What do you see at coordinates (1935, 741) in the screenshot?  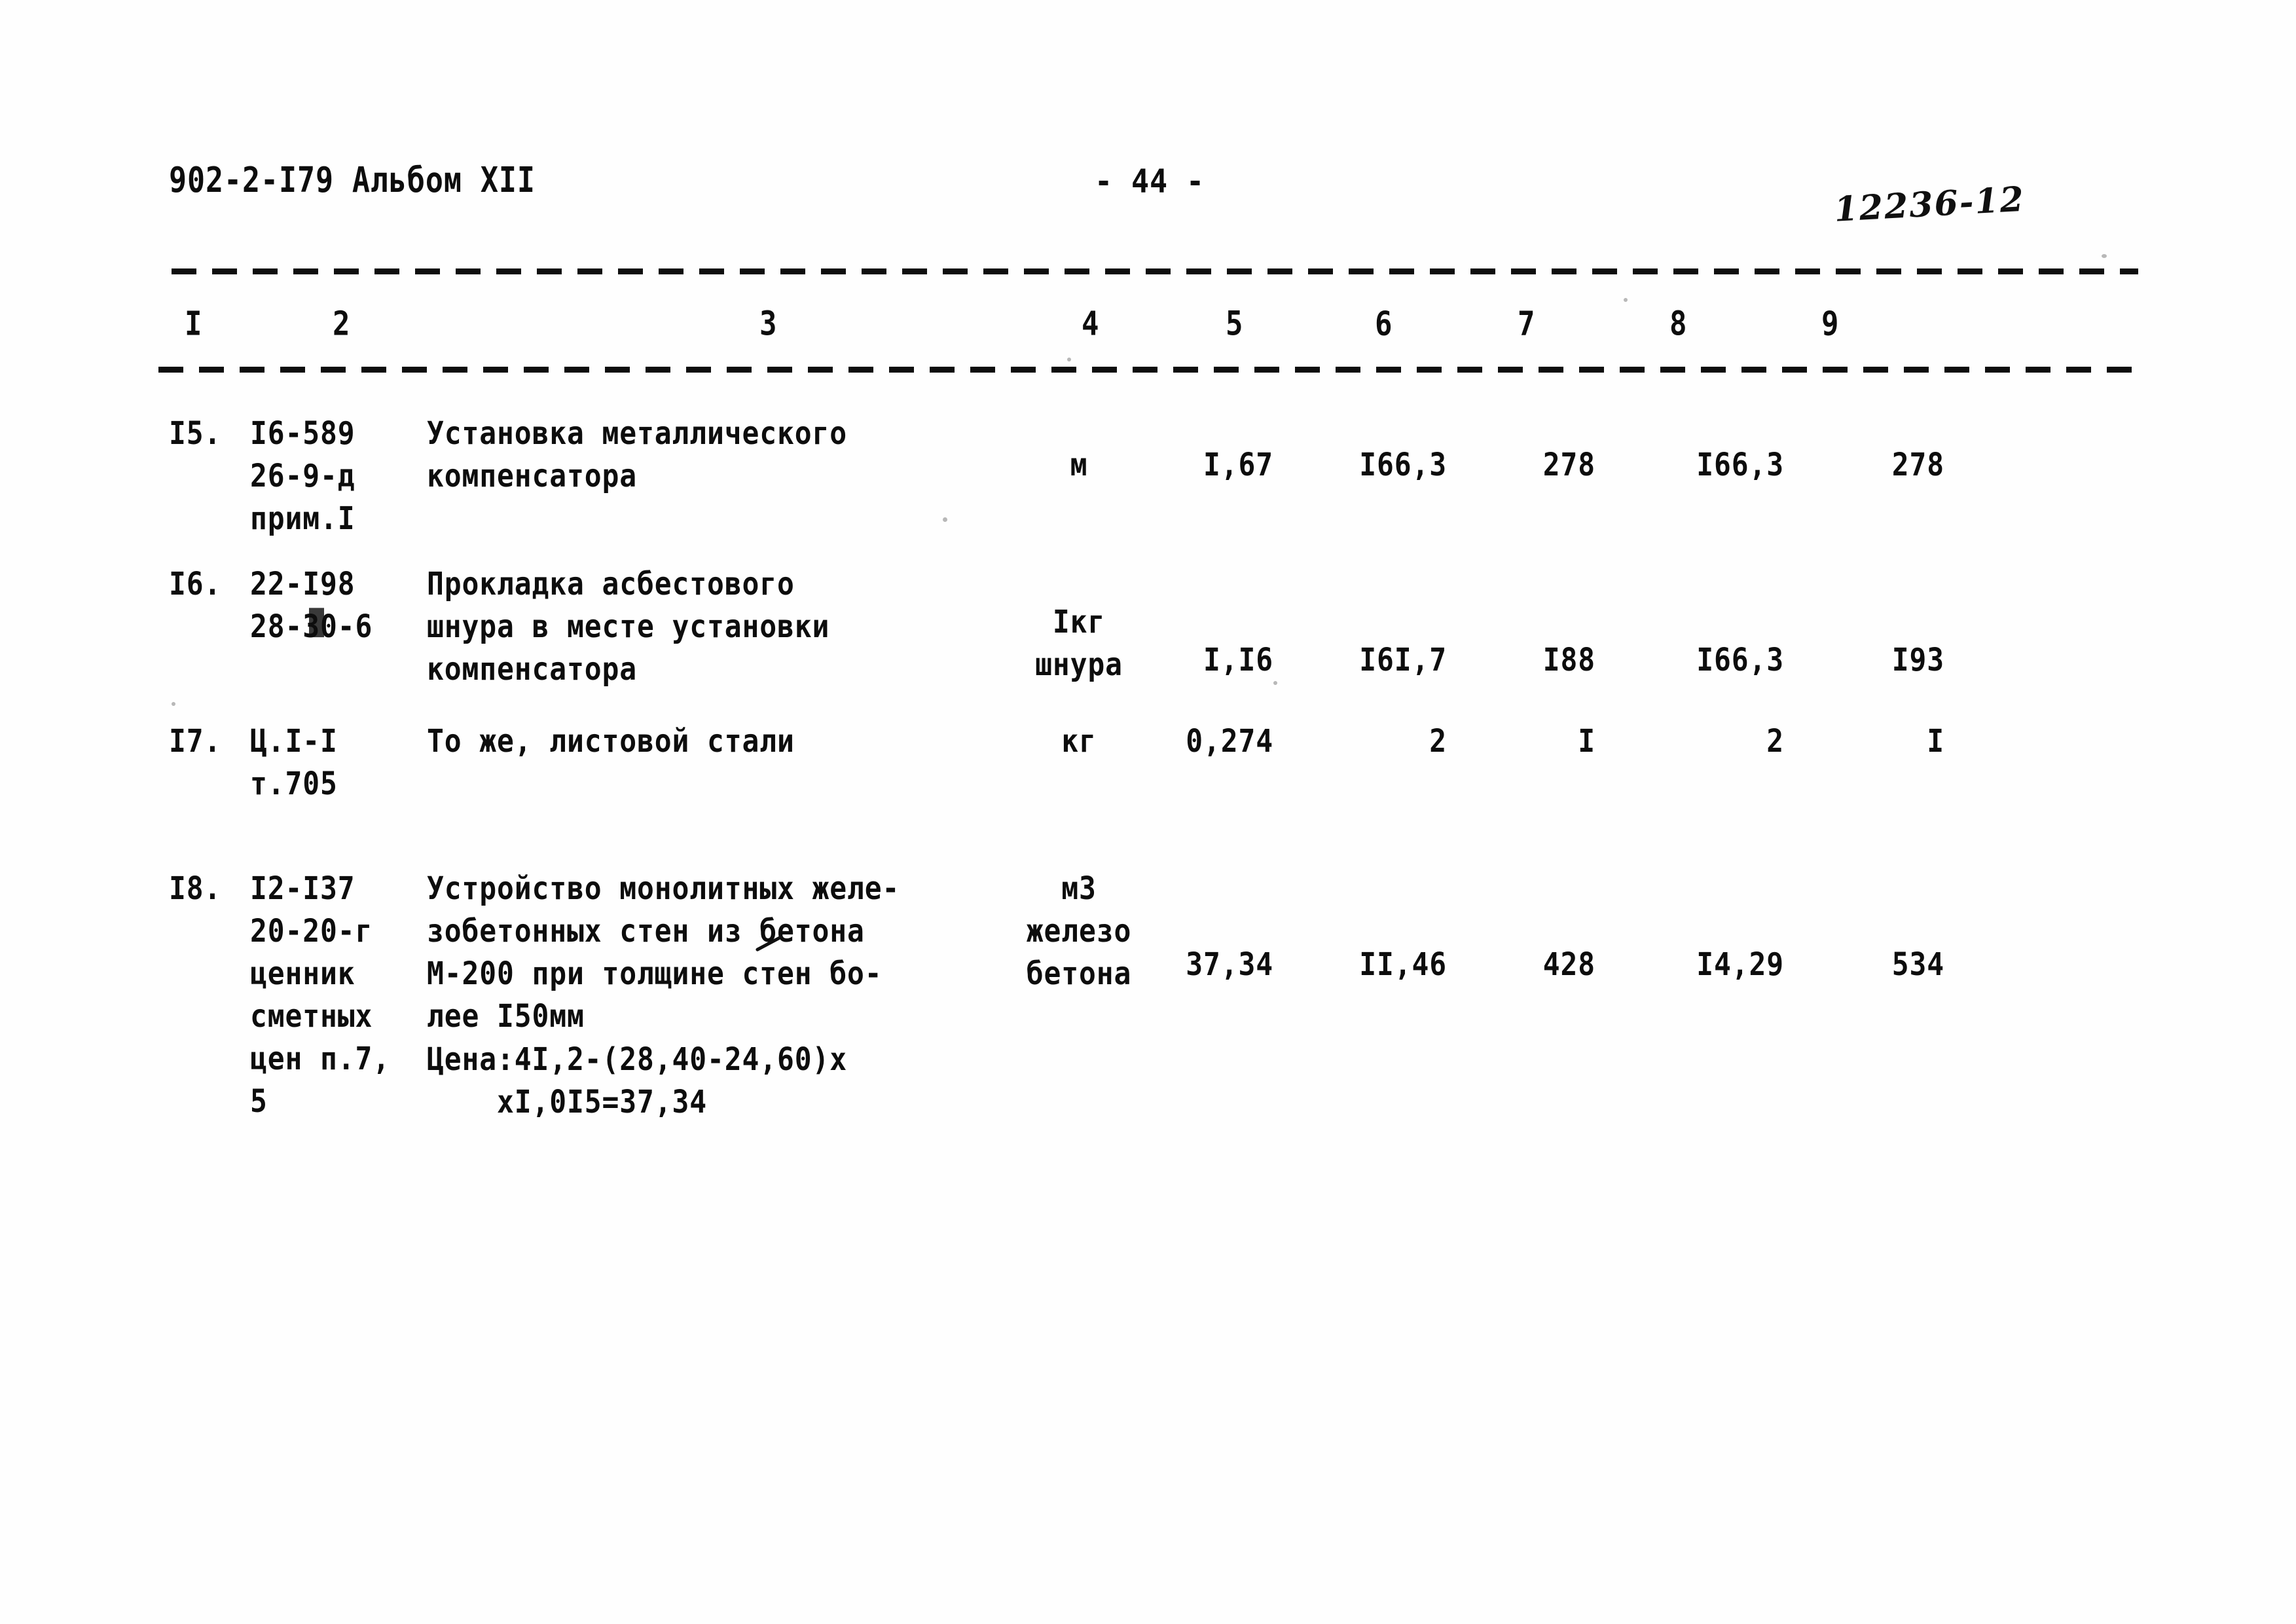 I see `row-value-col9: I` at bounding box center [1935, 741].